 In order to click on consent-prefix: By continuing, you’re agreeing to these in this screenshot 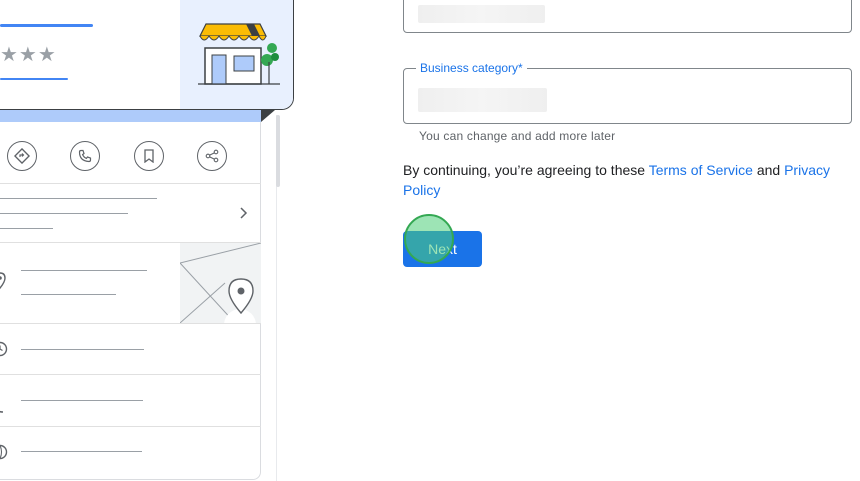, I will do `click(526, 170)`.